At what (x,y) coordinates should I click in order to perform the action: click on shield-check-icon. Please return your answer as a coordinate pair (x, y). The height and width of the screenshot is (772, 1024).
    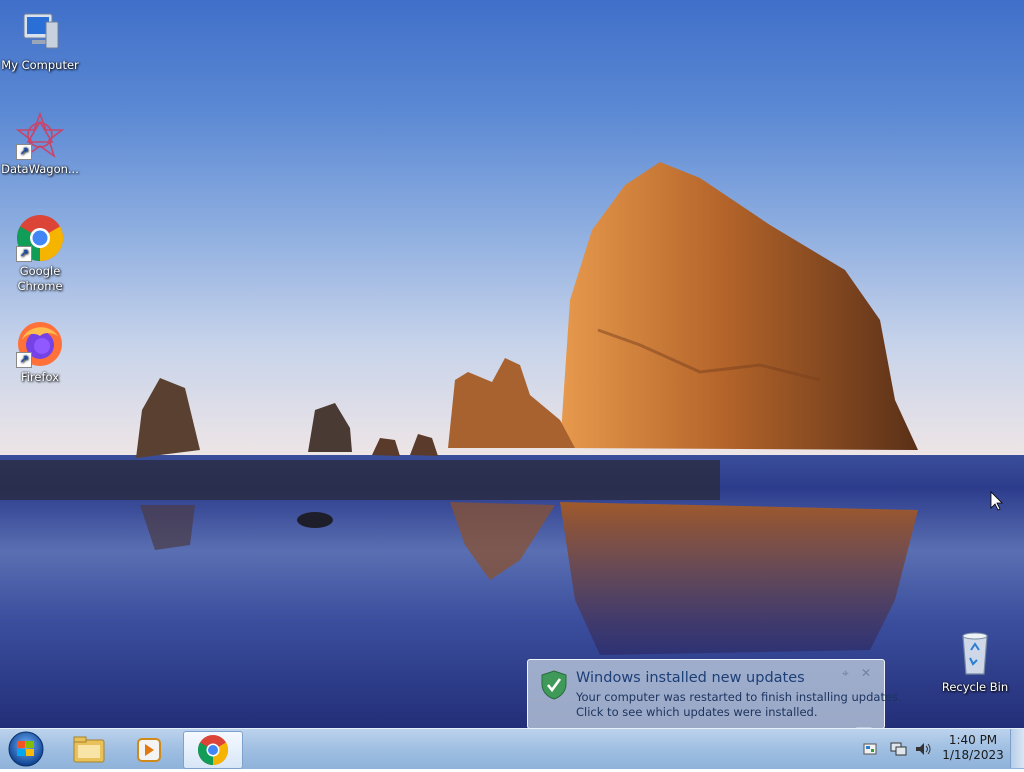
    Looking at the image, I should click on (554, 685).